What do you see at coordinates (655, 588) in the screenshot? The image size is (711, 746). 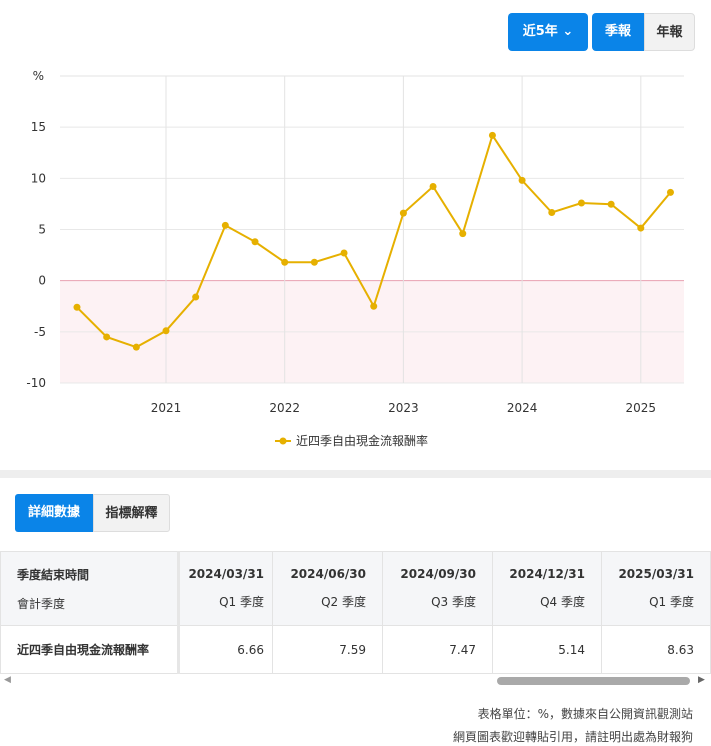 I see `column-header: 2025/03/31 Q1 季度` at bounding box center [655, 588].